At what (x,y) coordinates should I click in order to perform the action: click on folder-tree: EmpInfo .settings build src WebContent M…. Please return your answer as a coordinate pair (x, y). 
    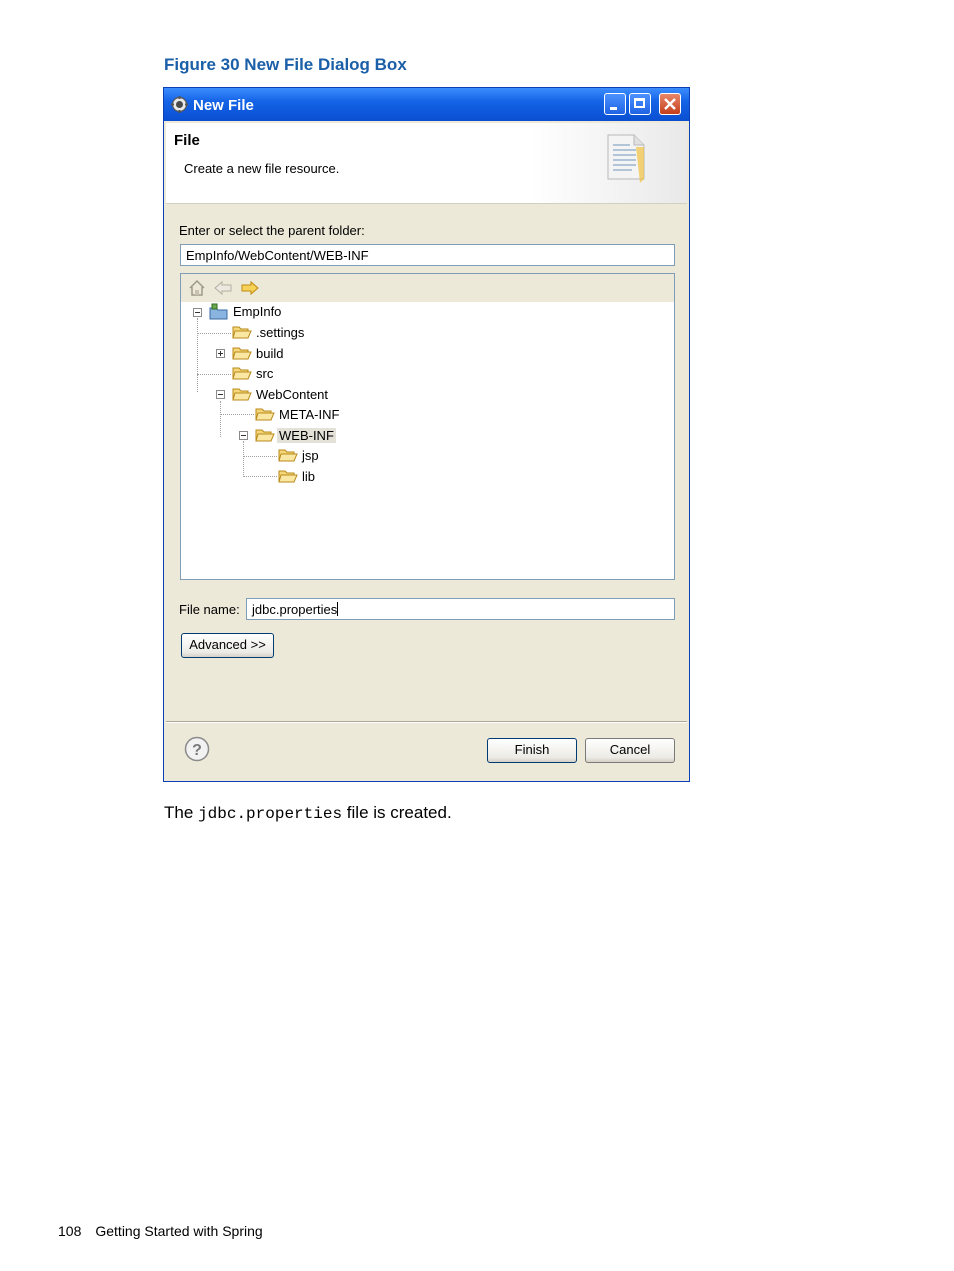
    Looking at the image, I should click on (427, 426).